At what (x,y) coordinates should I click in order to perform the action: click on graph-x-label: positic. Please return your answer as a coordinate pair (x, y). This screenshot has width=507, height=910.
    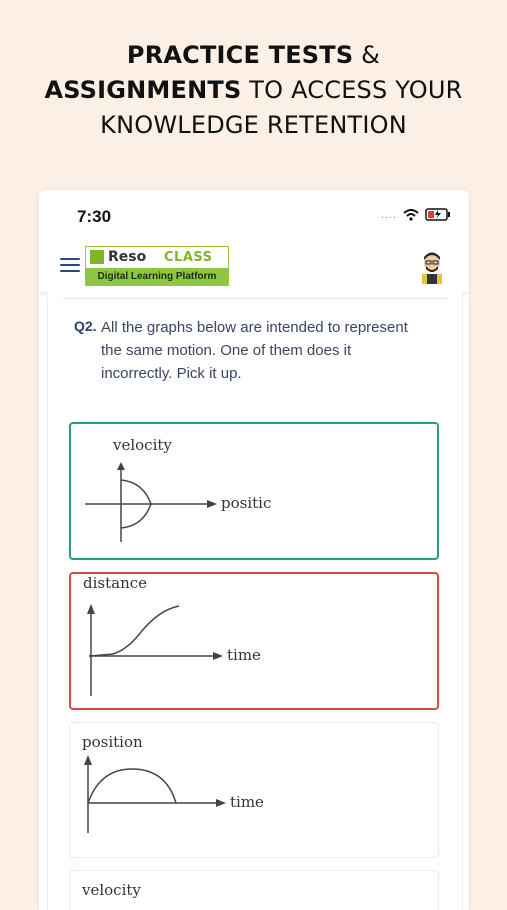
    Looking at the image, I should click on (246, 503).